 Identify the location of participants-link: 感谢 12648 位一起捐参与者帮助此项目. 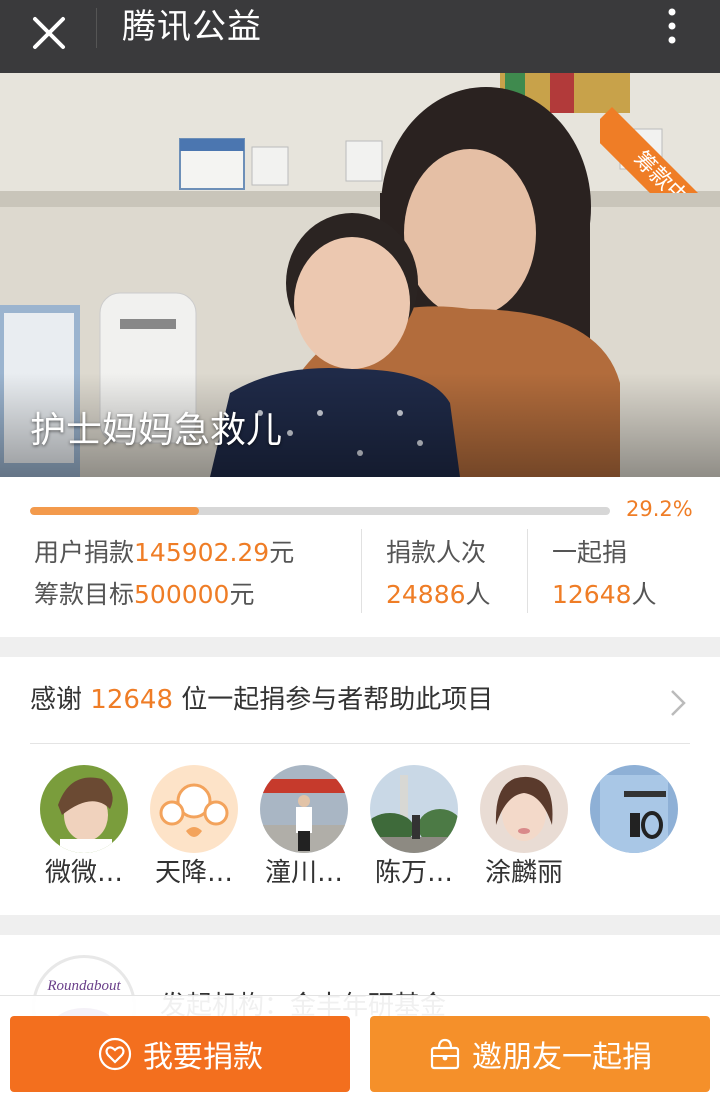
(261, 697).